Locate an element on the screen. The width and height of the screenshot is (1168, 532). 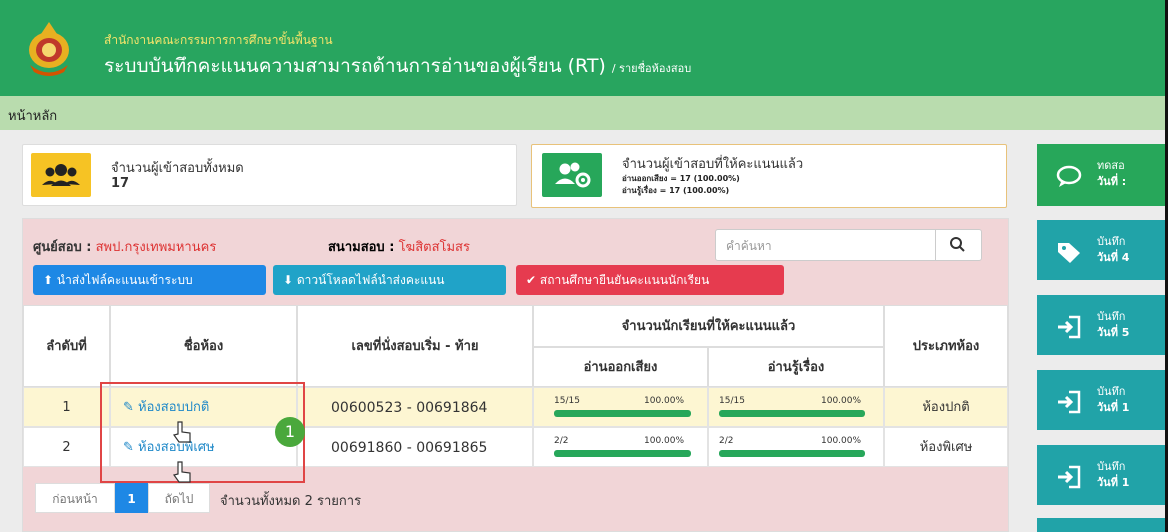
room-type: ห้องพิเศษ is located at coordinates (946, 447).